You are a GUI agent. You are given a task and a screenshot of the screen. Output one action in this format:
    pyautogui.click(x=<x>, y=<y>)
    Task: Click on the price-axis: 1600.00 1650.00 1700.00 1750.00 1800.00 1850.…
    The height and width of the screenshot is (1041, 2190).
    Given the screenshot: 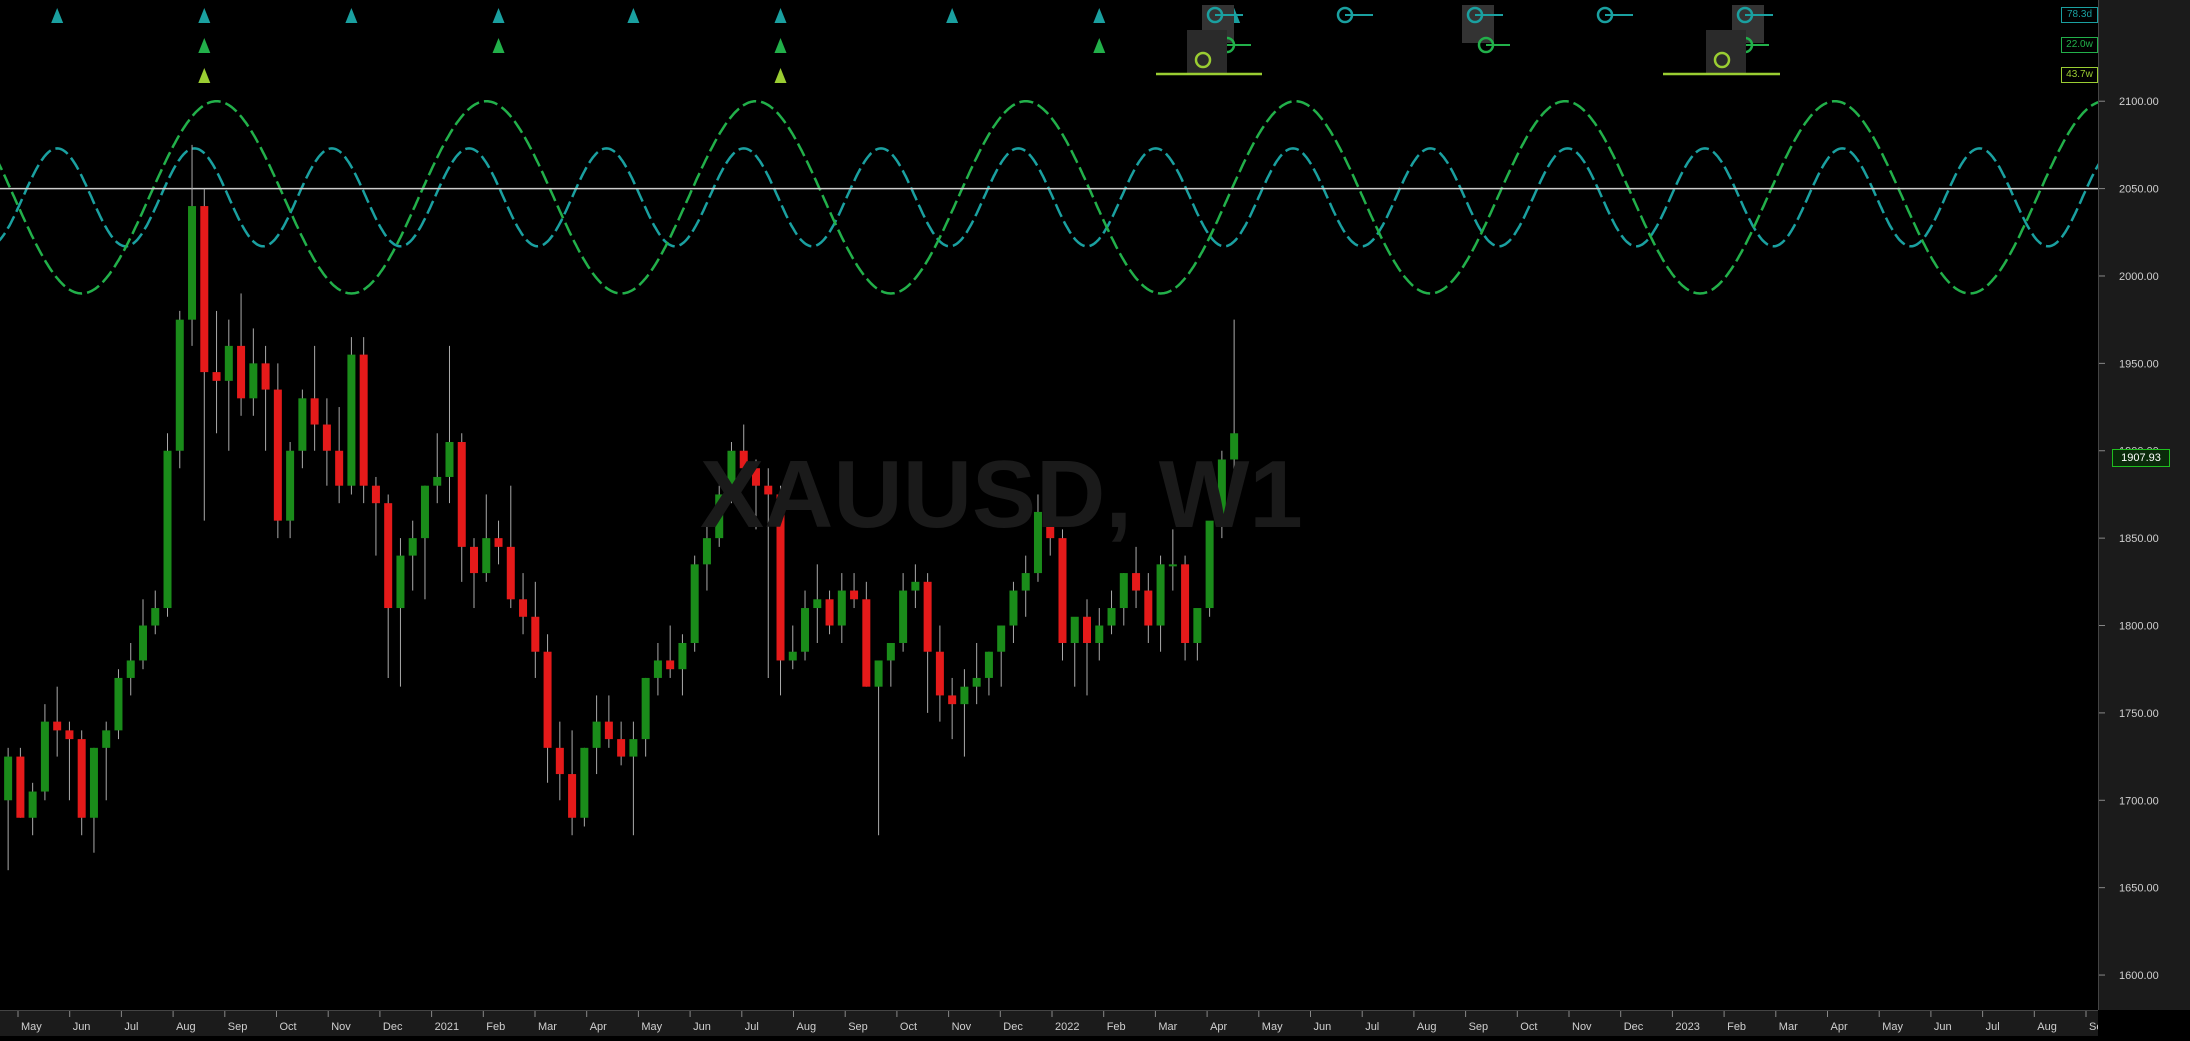 What is the action you would take?
    pyautogui.click(x=2144, y=505)
    